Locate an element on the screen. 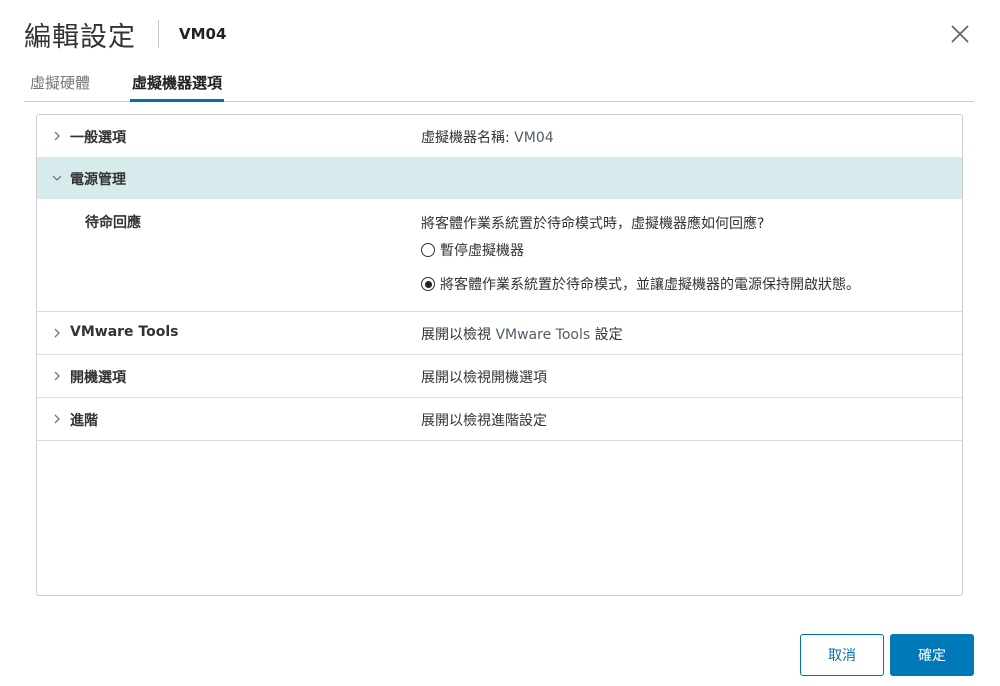 The width and height of the screenshot is (1000, 686). chevron-down-icon is located at coordinates (57, 178).